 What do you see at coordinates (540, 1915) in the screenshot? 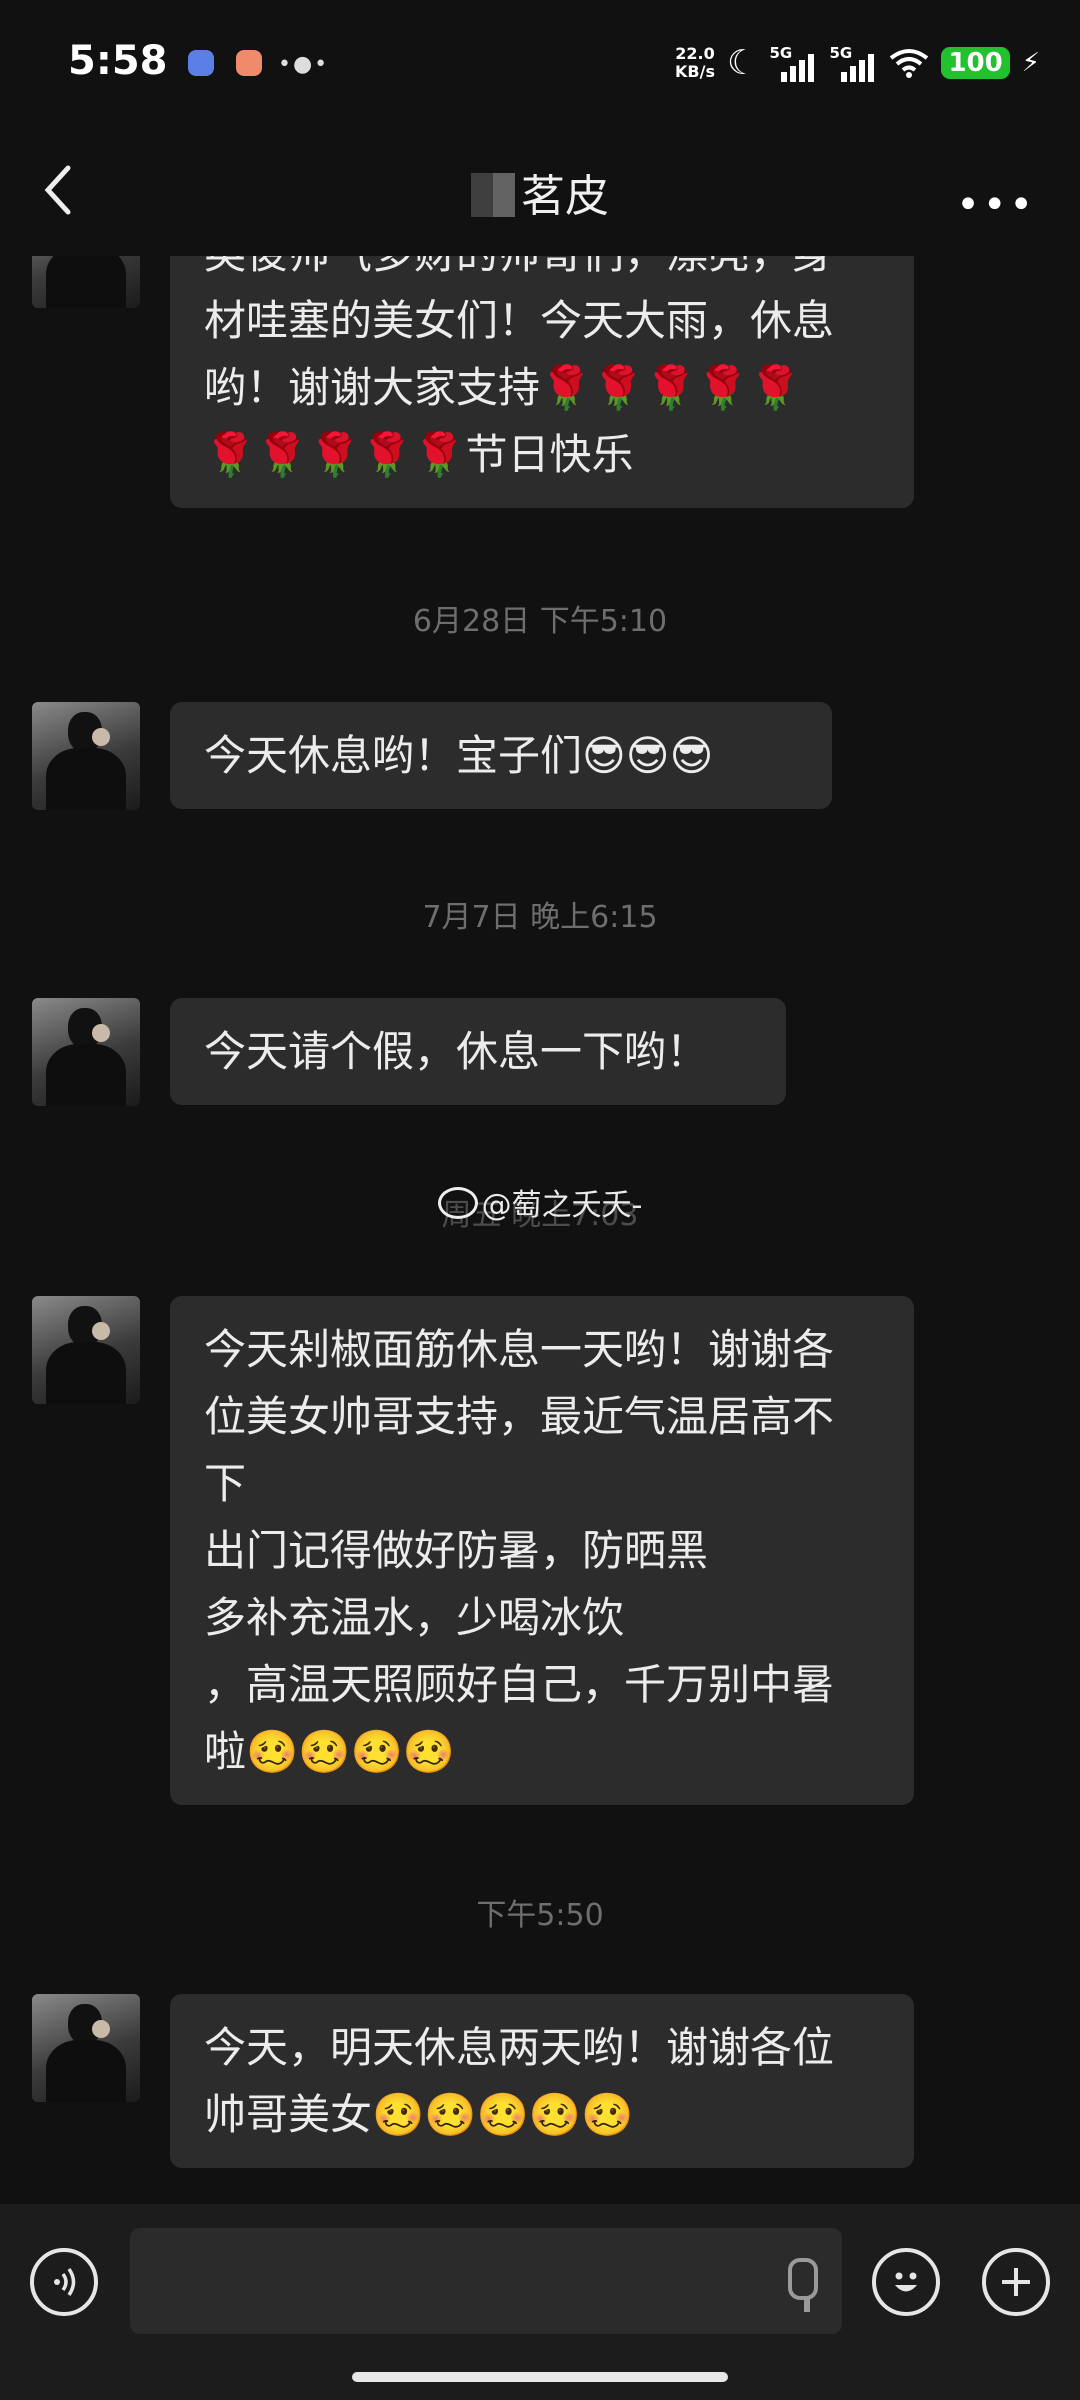
I see `timestamp: 下午5:50` at bounding box center [540, 1915].